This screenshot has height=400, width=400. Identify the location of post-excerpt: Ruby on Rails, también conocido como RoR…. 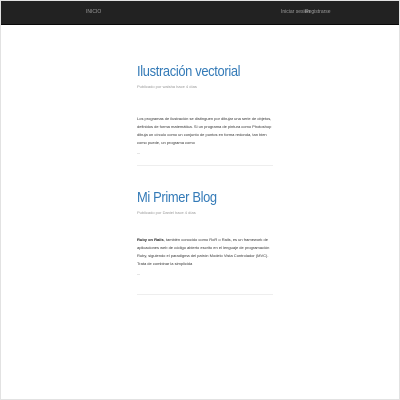
(205, 252).